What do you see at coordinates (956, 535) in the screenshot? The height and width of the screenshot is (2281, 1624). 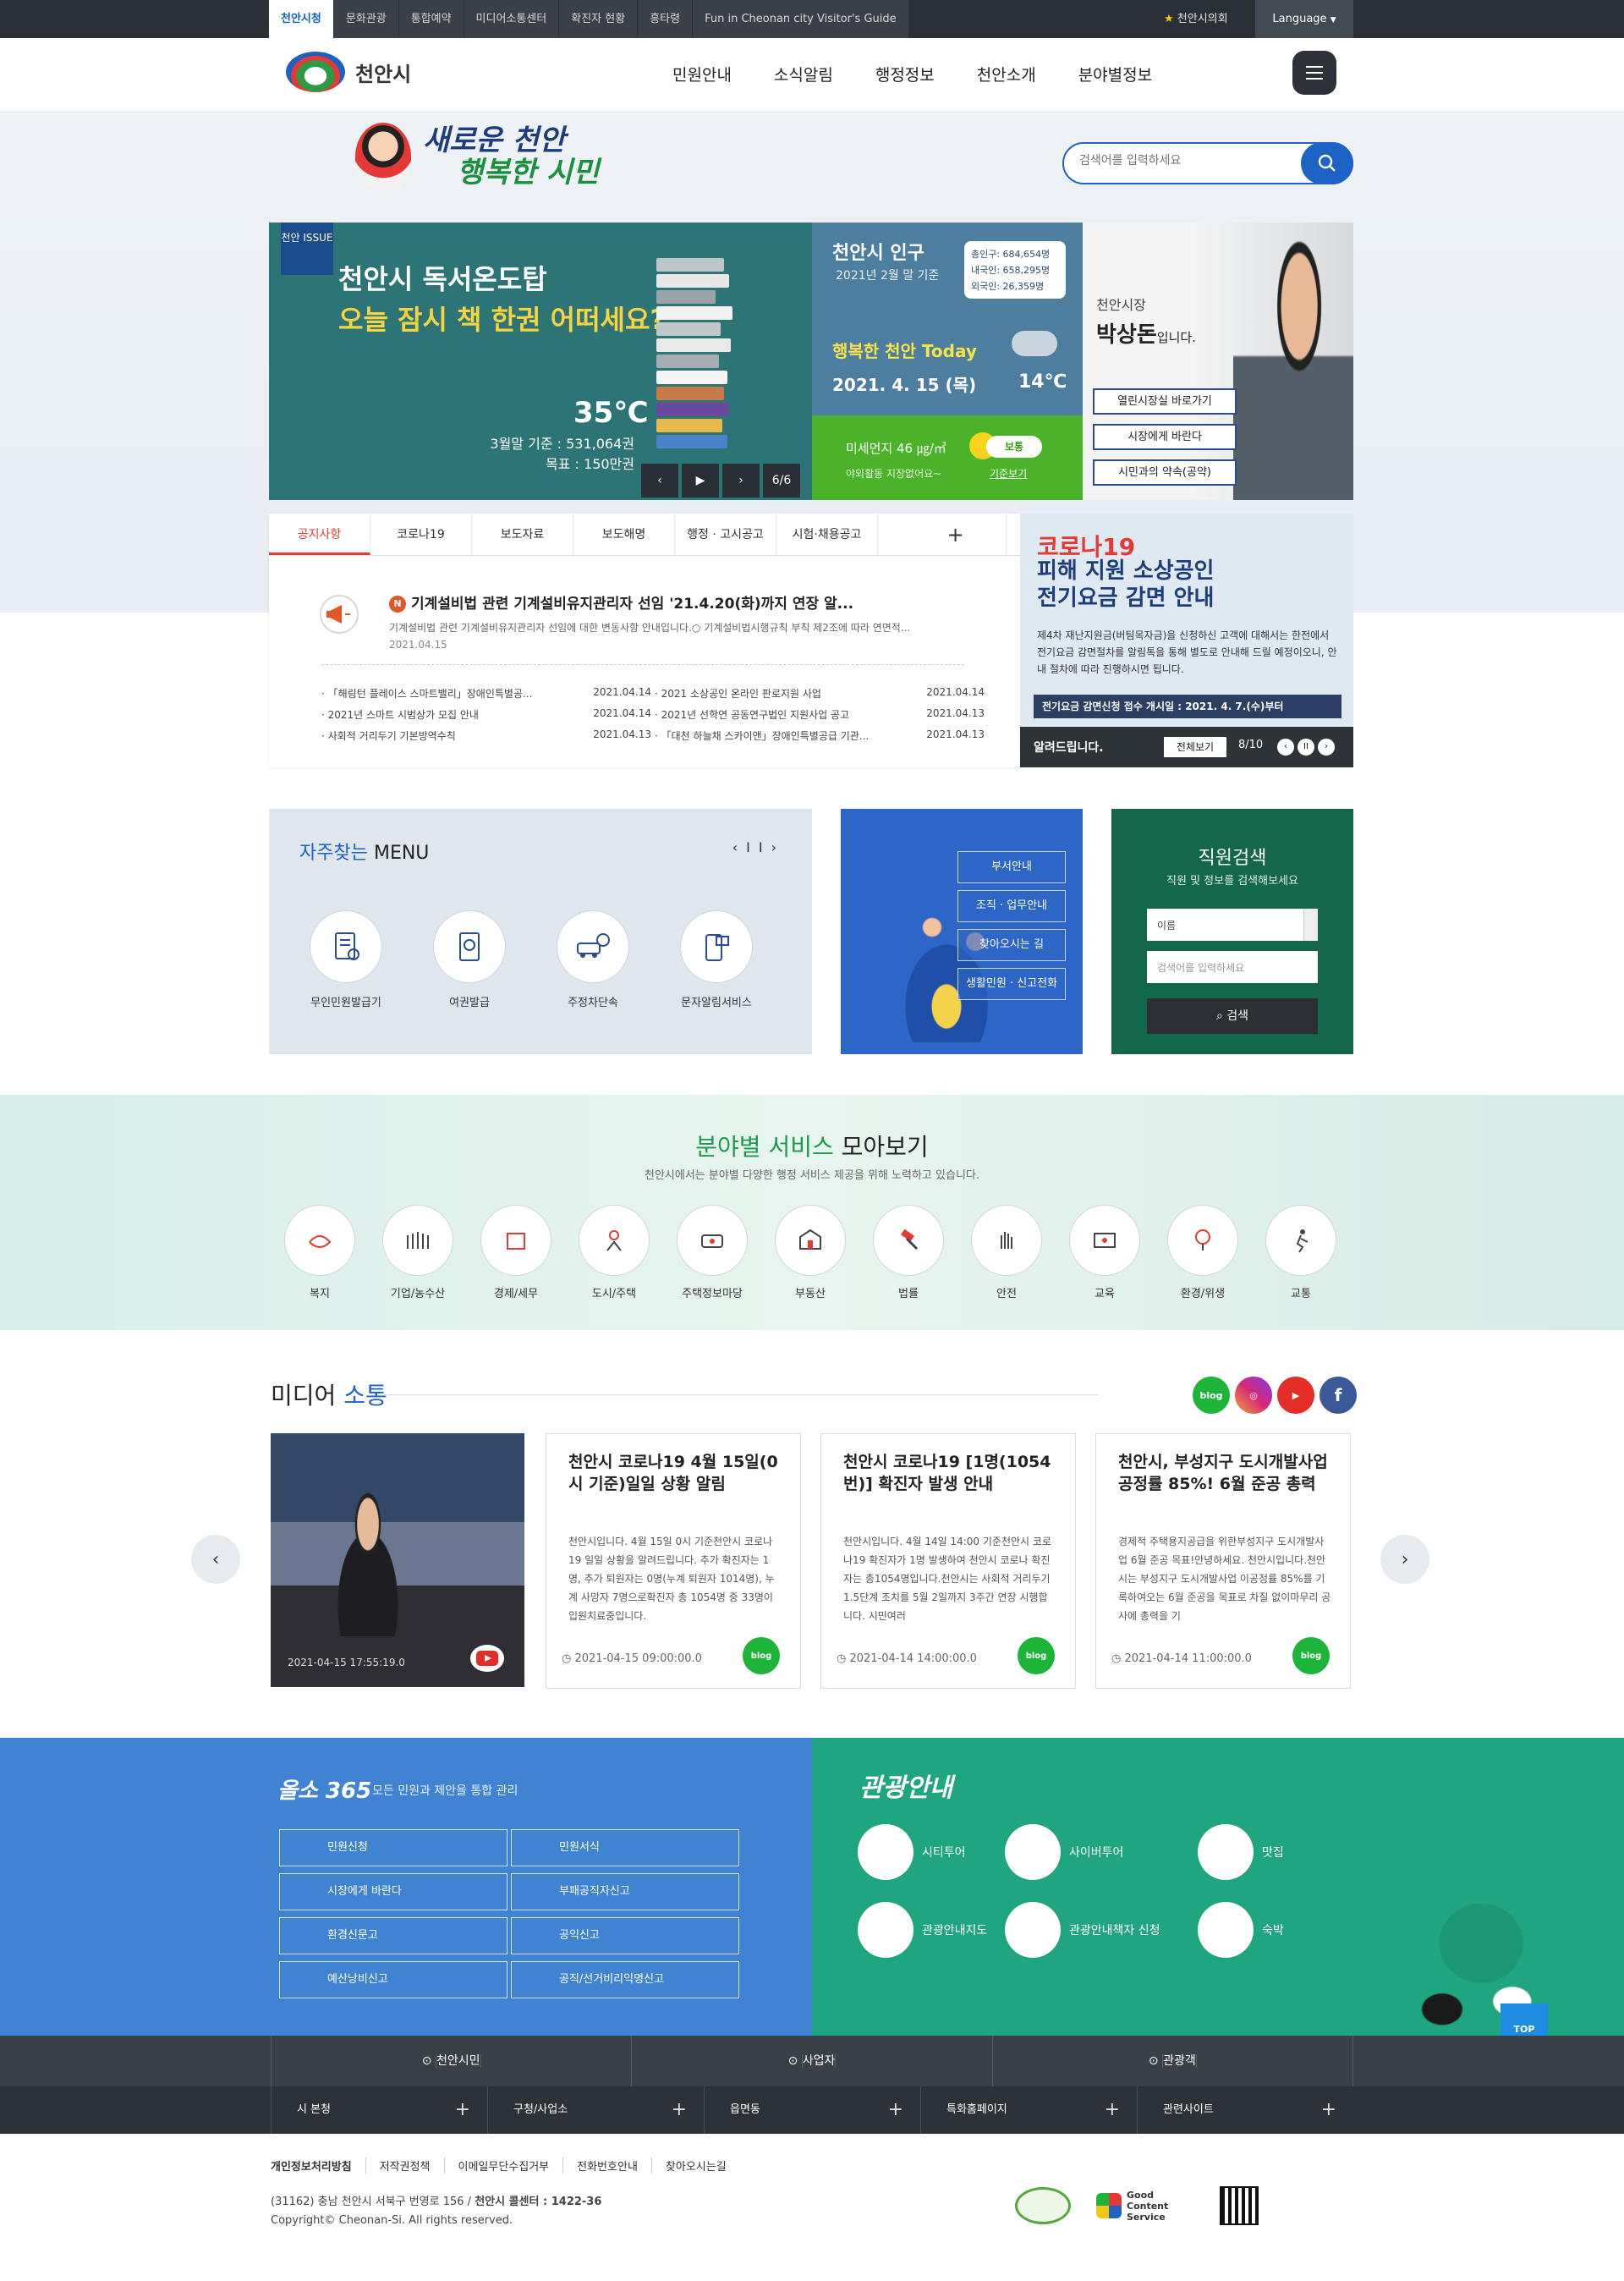 I see `more-plus-icon: +` at bounding box center [956, 535].